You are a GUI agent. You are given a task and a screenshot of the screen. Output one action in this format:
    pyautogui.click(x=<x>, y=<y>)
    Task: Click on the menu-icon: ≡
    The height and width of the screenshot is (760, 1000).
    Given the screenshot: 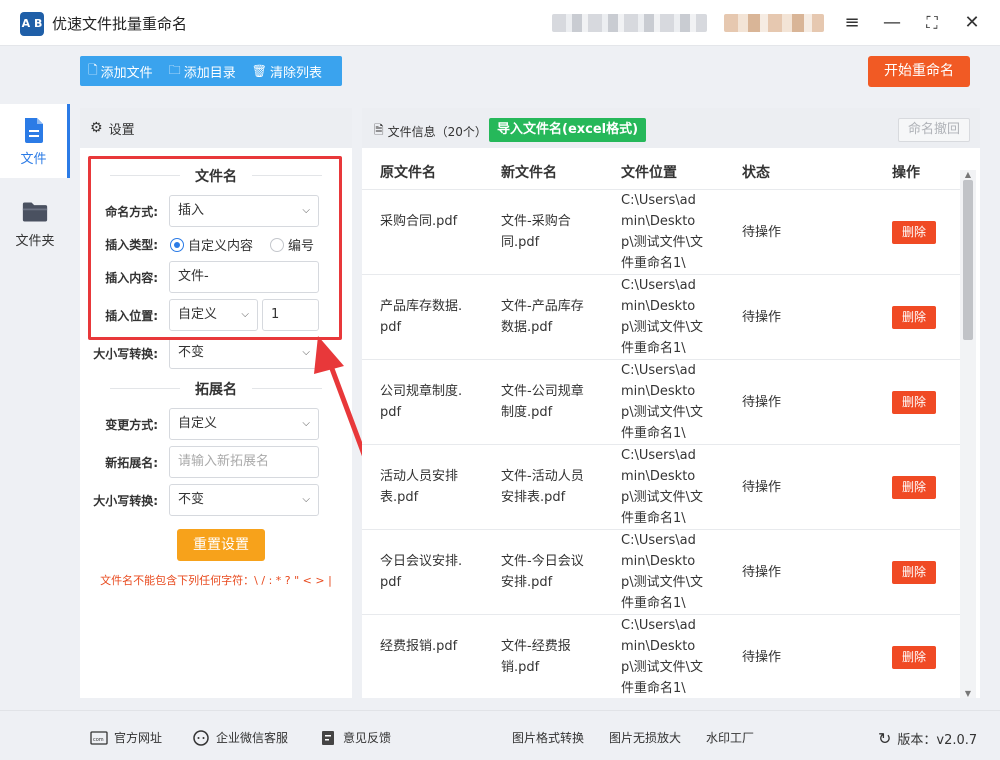 What is the action you would take?
    pyautogui.click(x=852, y=23)
    